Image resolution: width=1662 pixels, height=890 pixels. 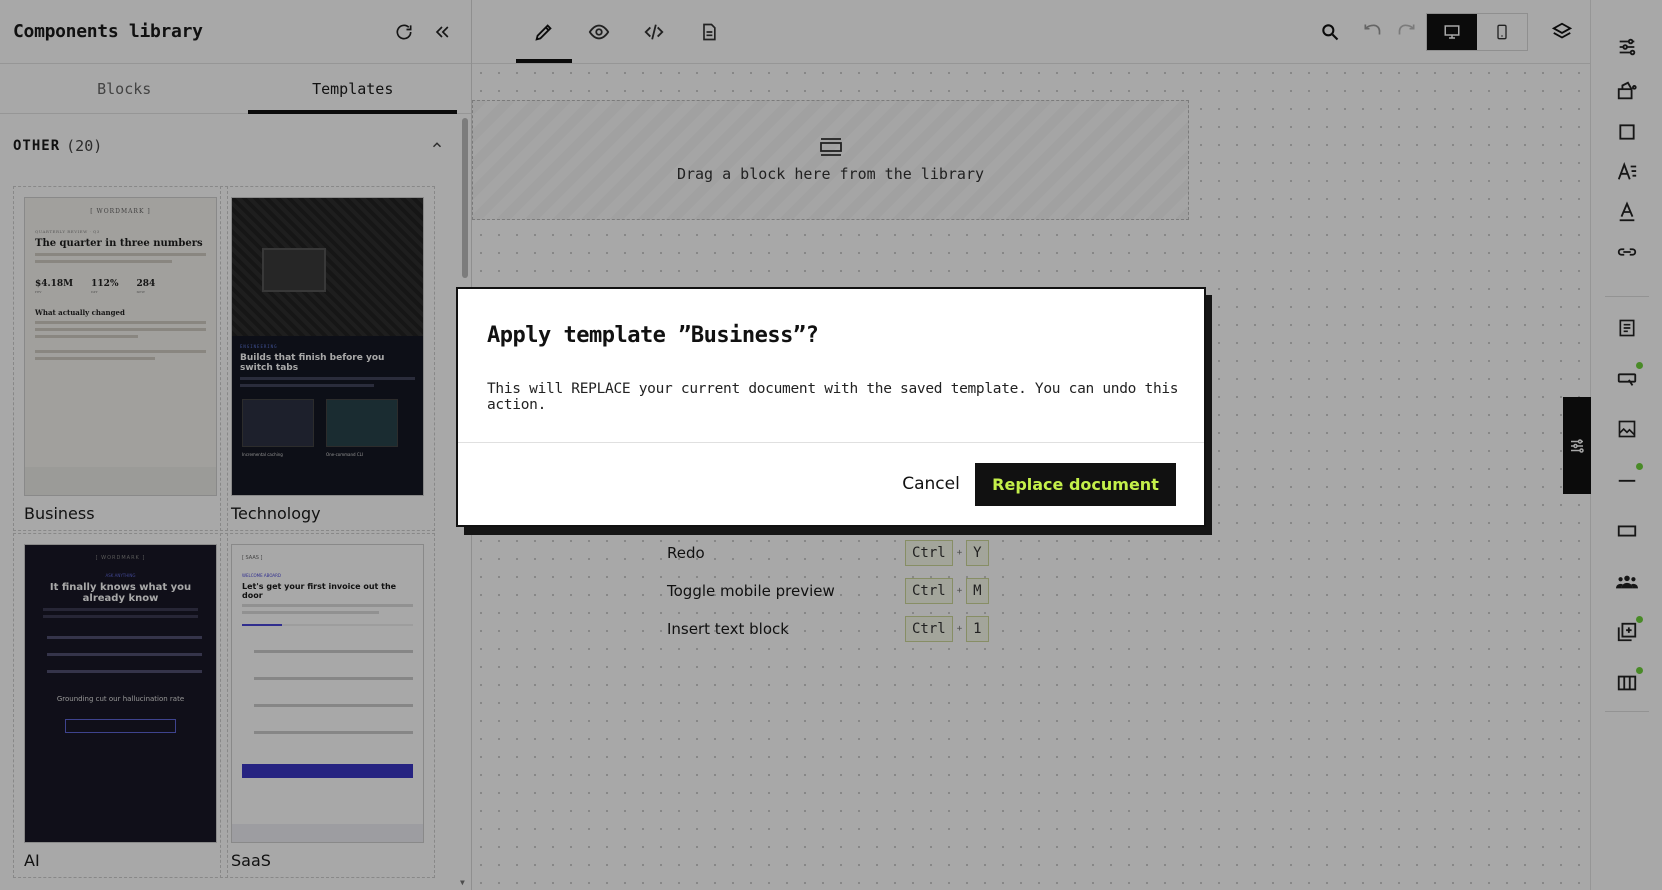 I want to click on dialog-title: Apply template ”Business”?, so click(x=653, y=335).